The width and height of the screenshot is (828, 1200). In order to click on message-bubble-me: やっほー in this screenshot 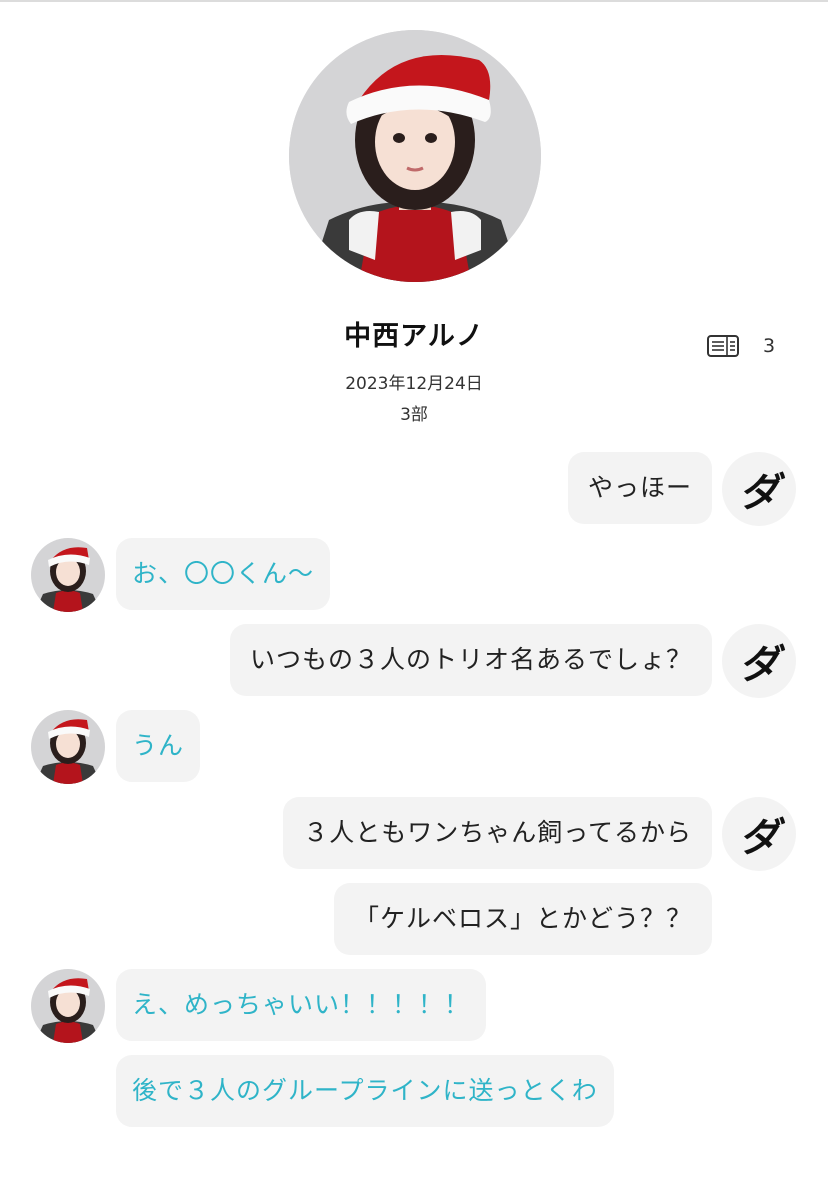, I will do `click(639, 488)`.